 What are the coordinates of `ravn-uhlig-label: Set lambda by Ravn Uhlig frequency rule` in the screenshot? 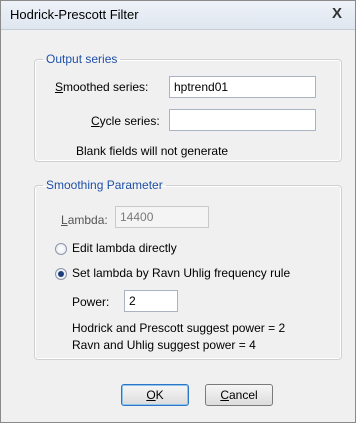 It's located at (181, 273).